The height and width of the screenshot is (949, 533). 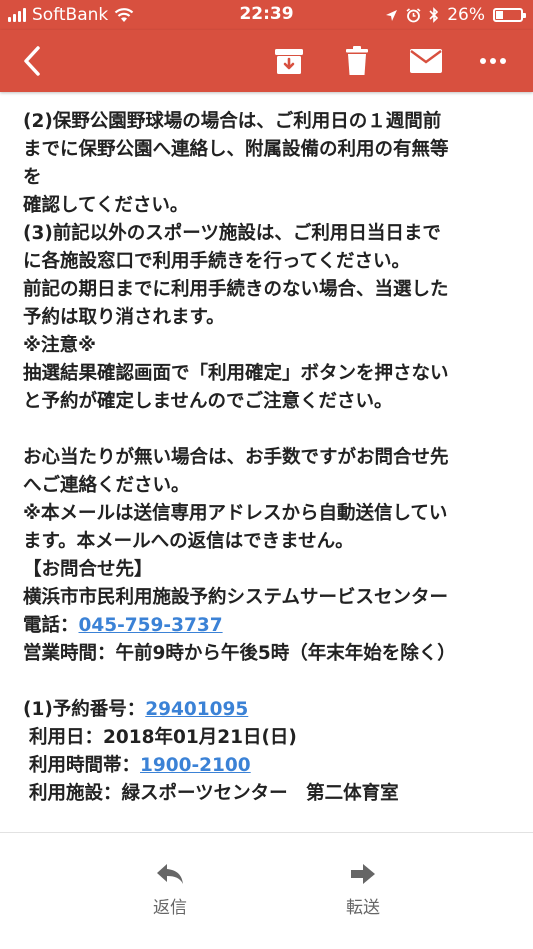 I want to click on time-slot-link: 1900-2100, so click(x=195, y=765).